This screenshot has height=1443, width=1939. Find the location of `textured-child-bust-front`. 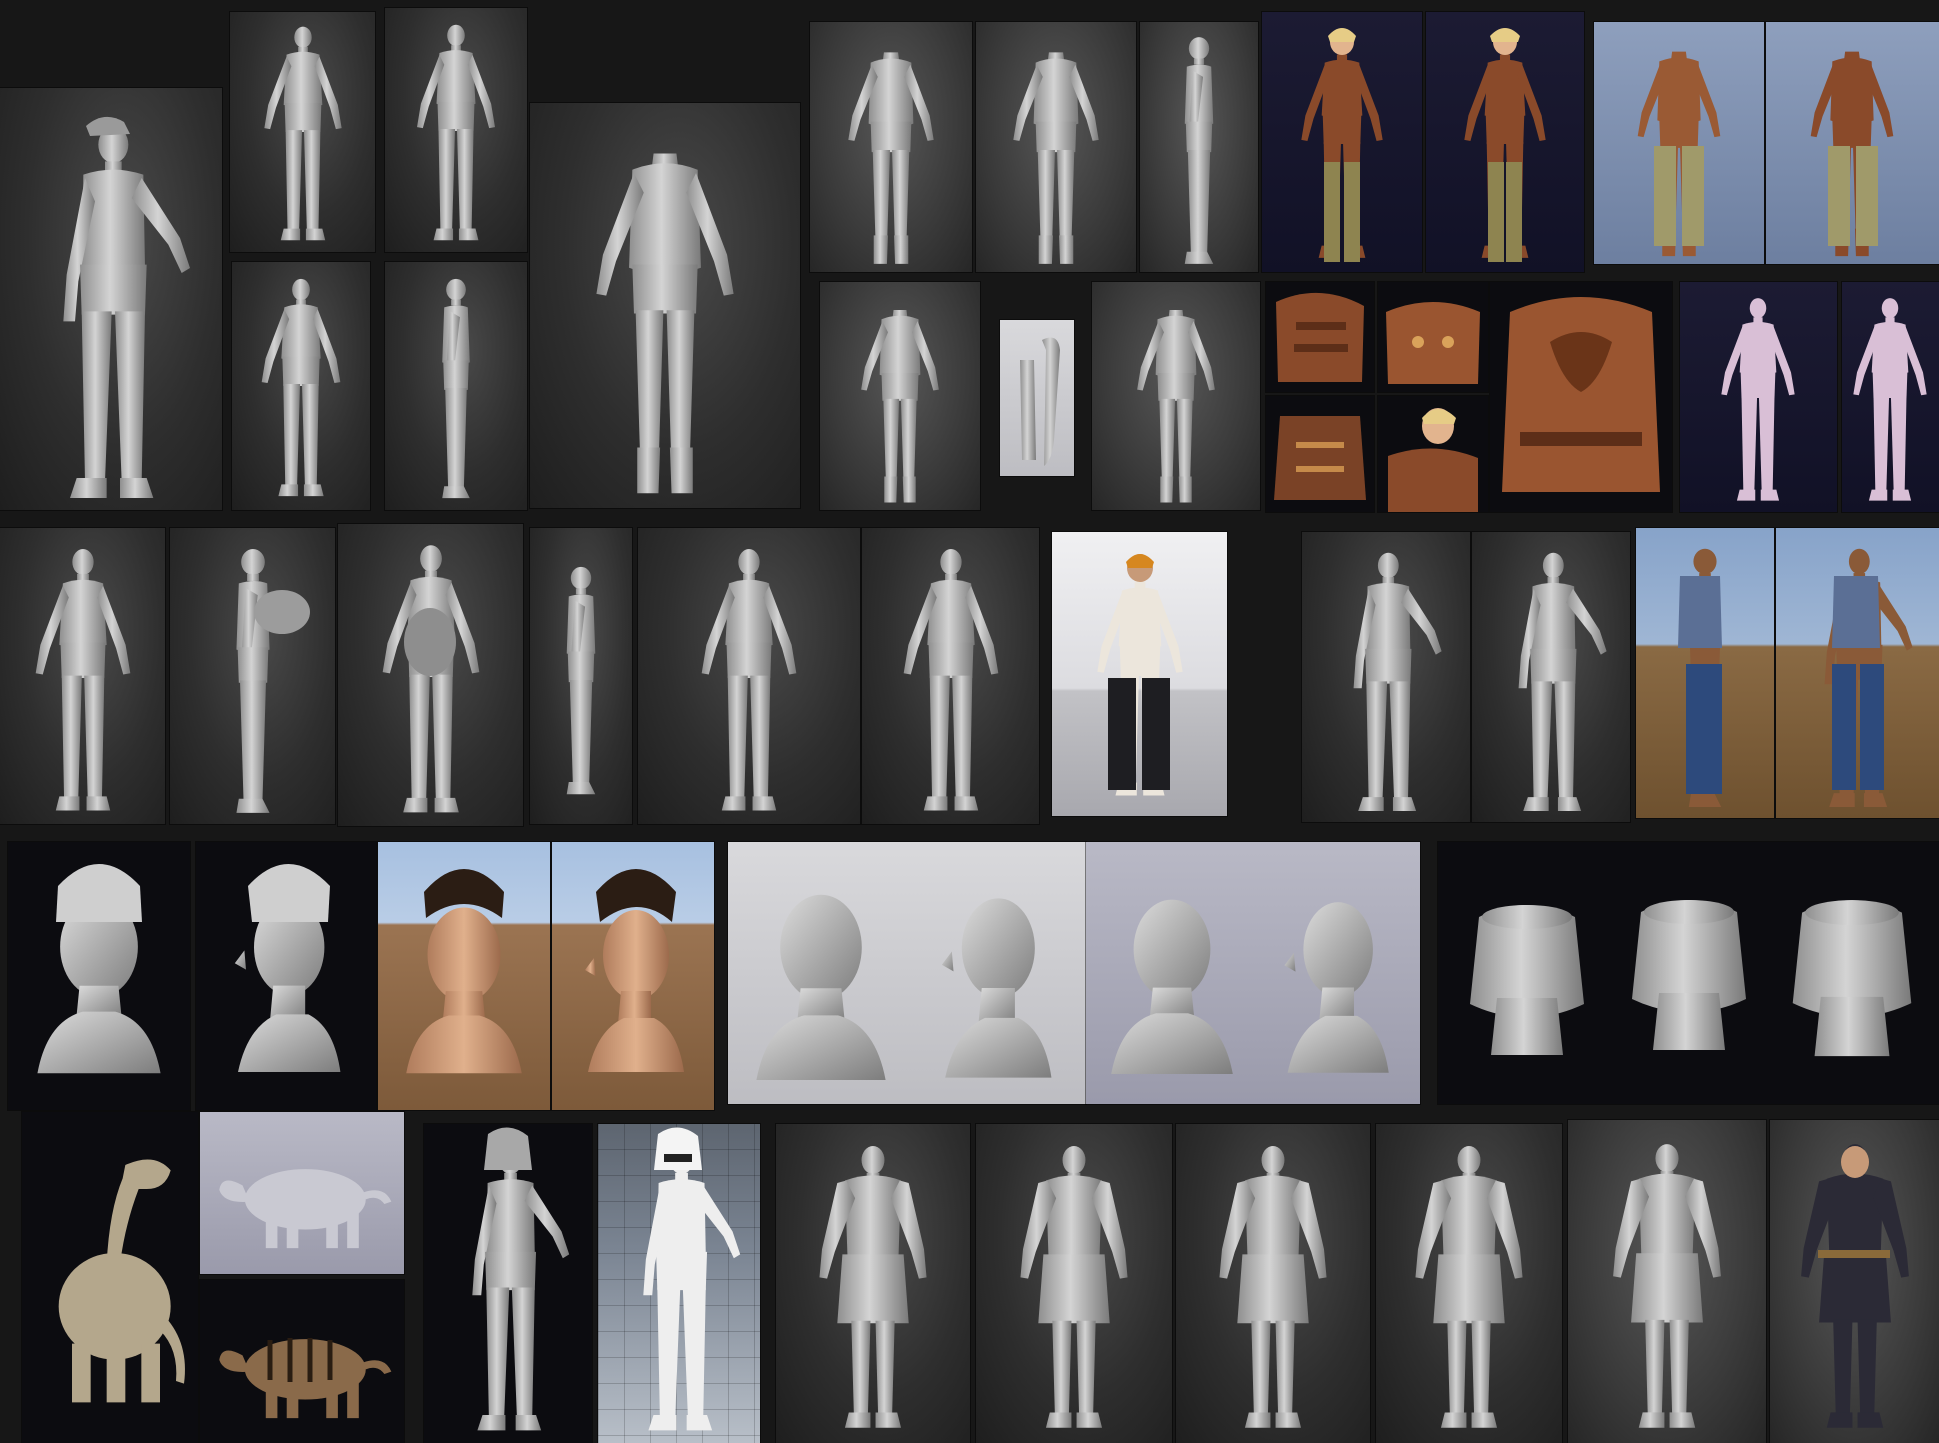

textured-child-bust-front is located at coordinates (464, 971).